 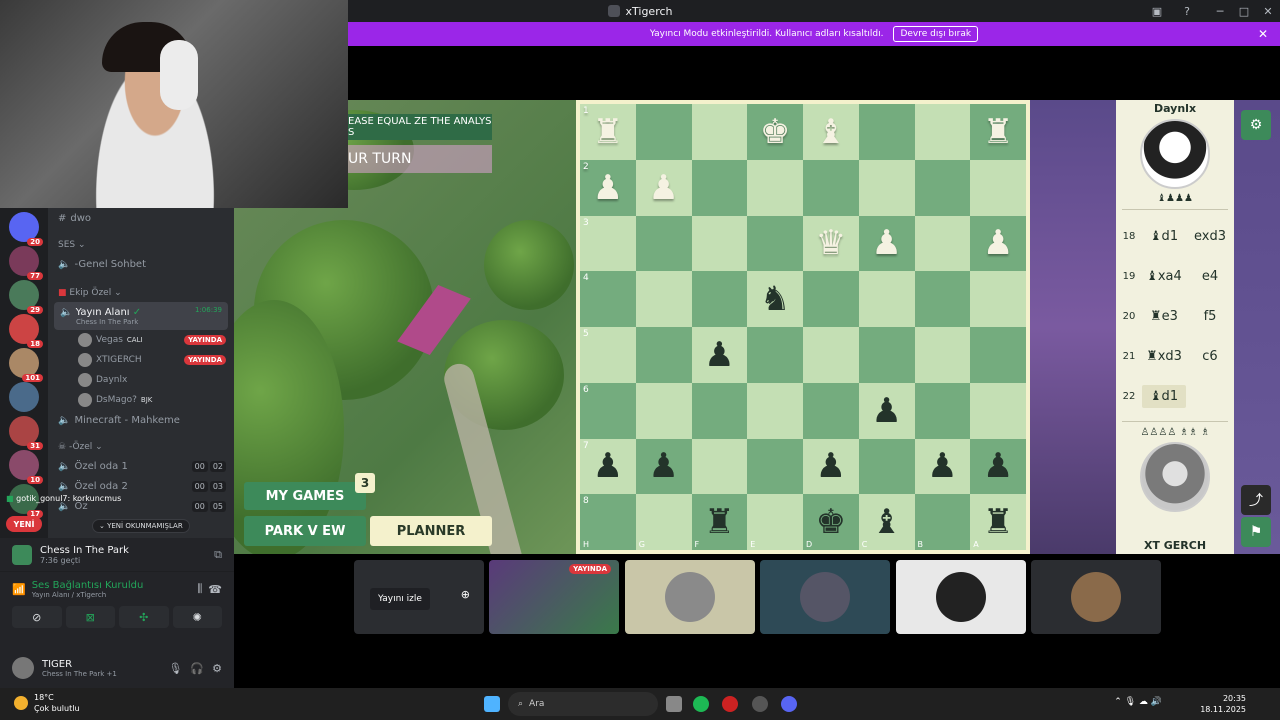 What do you see at coordinates (37, 617) in the screenshot?
I see `camera-off-button: ⊘` at bounding box center [37, 617].